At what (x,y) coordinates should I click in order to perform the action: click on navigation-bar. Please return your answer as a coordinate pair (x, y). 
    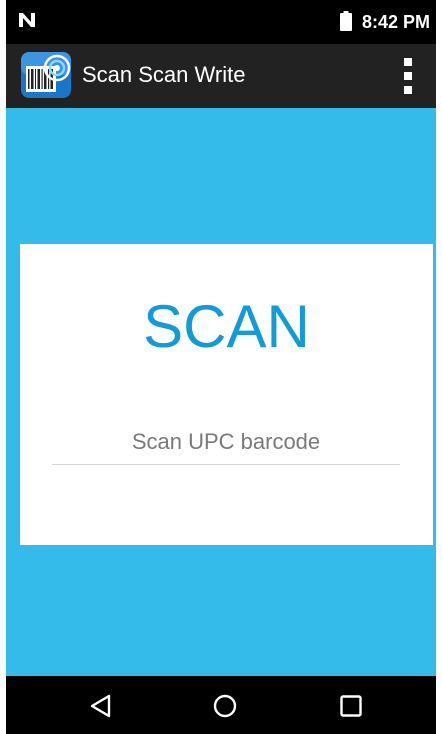
    Looking at the image, I should click on (221, 705).